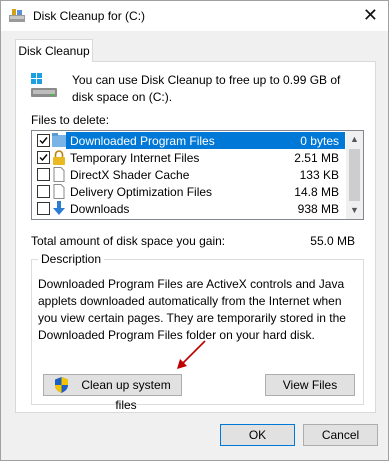  I want to click on cancel-button: Cancel, so click(340, 435).